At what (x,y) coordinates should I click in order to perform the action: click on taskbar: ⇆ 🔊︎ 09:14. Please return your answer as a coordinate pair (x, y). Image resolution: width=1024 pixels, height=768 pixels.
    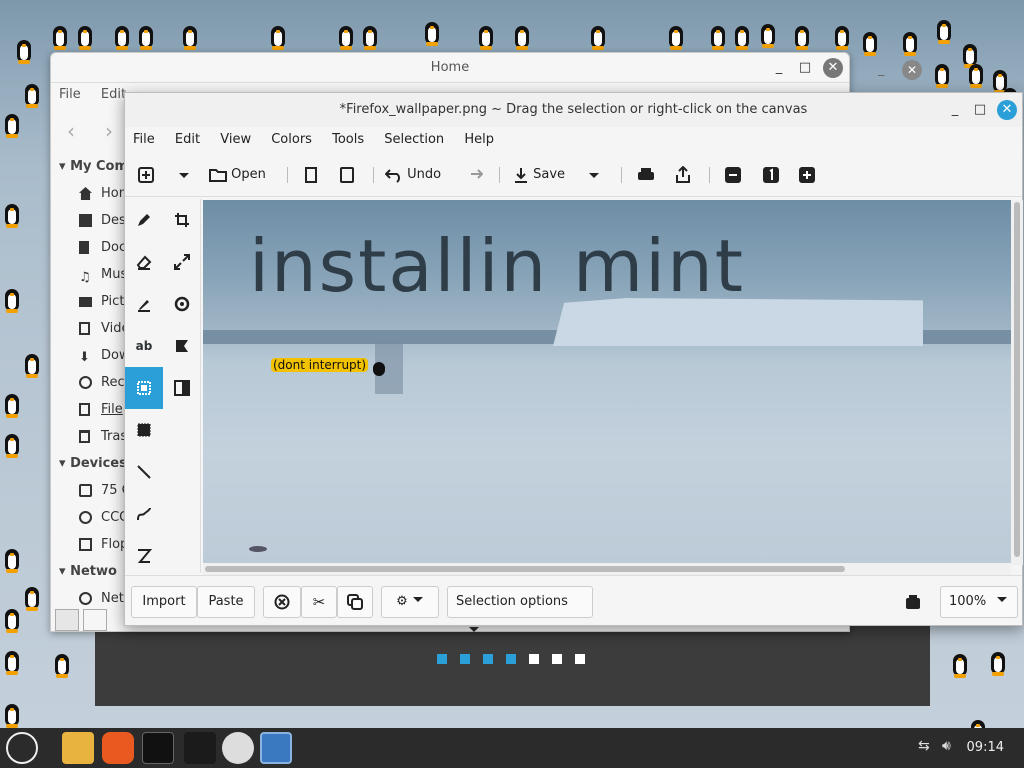
    Looking at the image, I should click on (512, 748).